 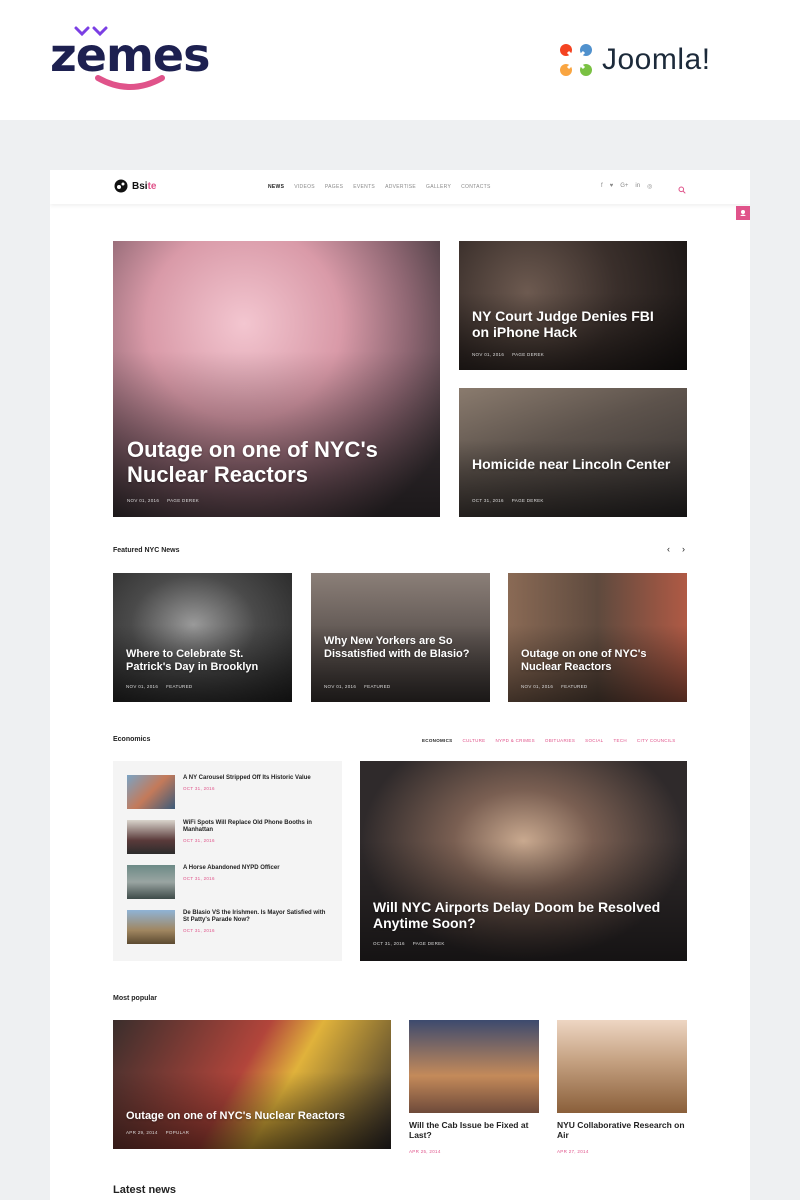 I want to click on hero-side-1-title: NY Court Judge Denies FBI on iPhone Hack, so click(x=572, y=324).